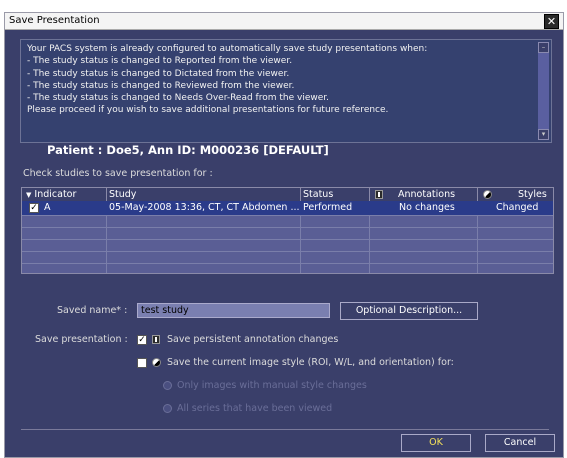 The image size is (567, 458). Describe the element at coordinates (255, 408) in the screenshot. I see `radio-all-label: All series that have been viewed` at that location.